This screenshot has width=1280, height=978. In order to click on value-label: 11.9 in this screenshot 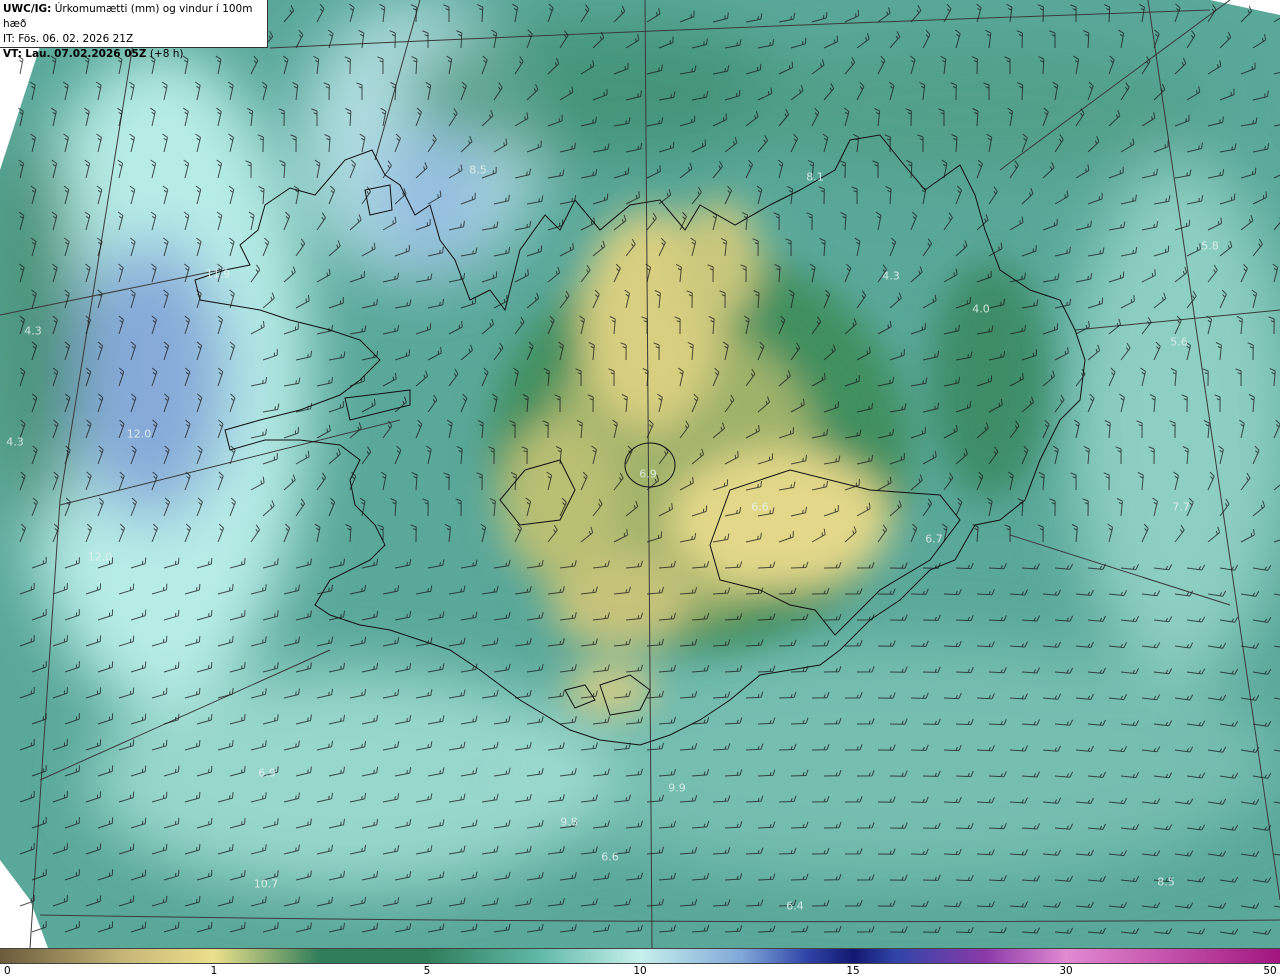, I will do `click(218, 274)`.